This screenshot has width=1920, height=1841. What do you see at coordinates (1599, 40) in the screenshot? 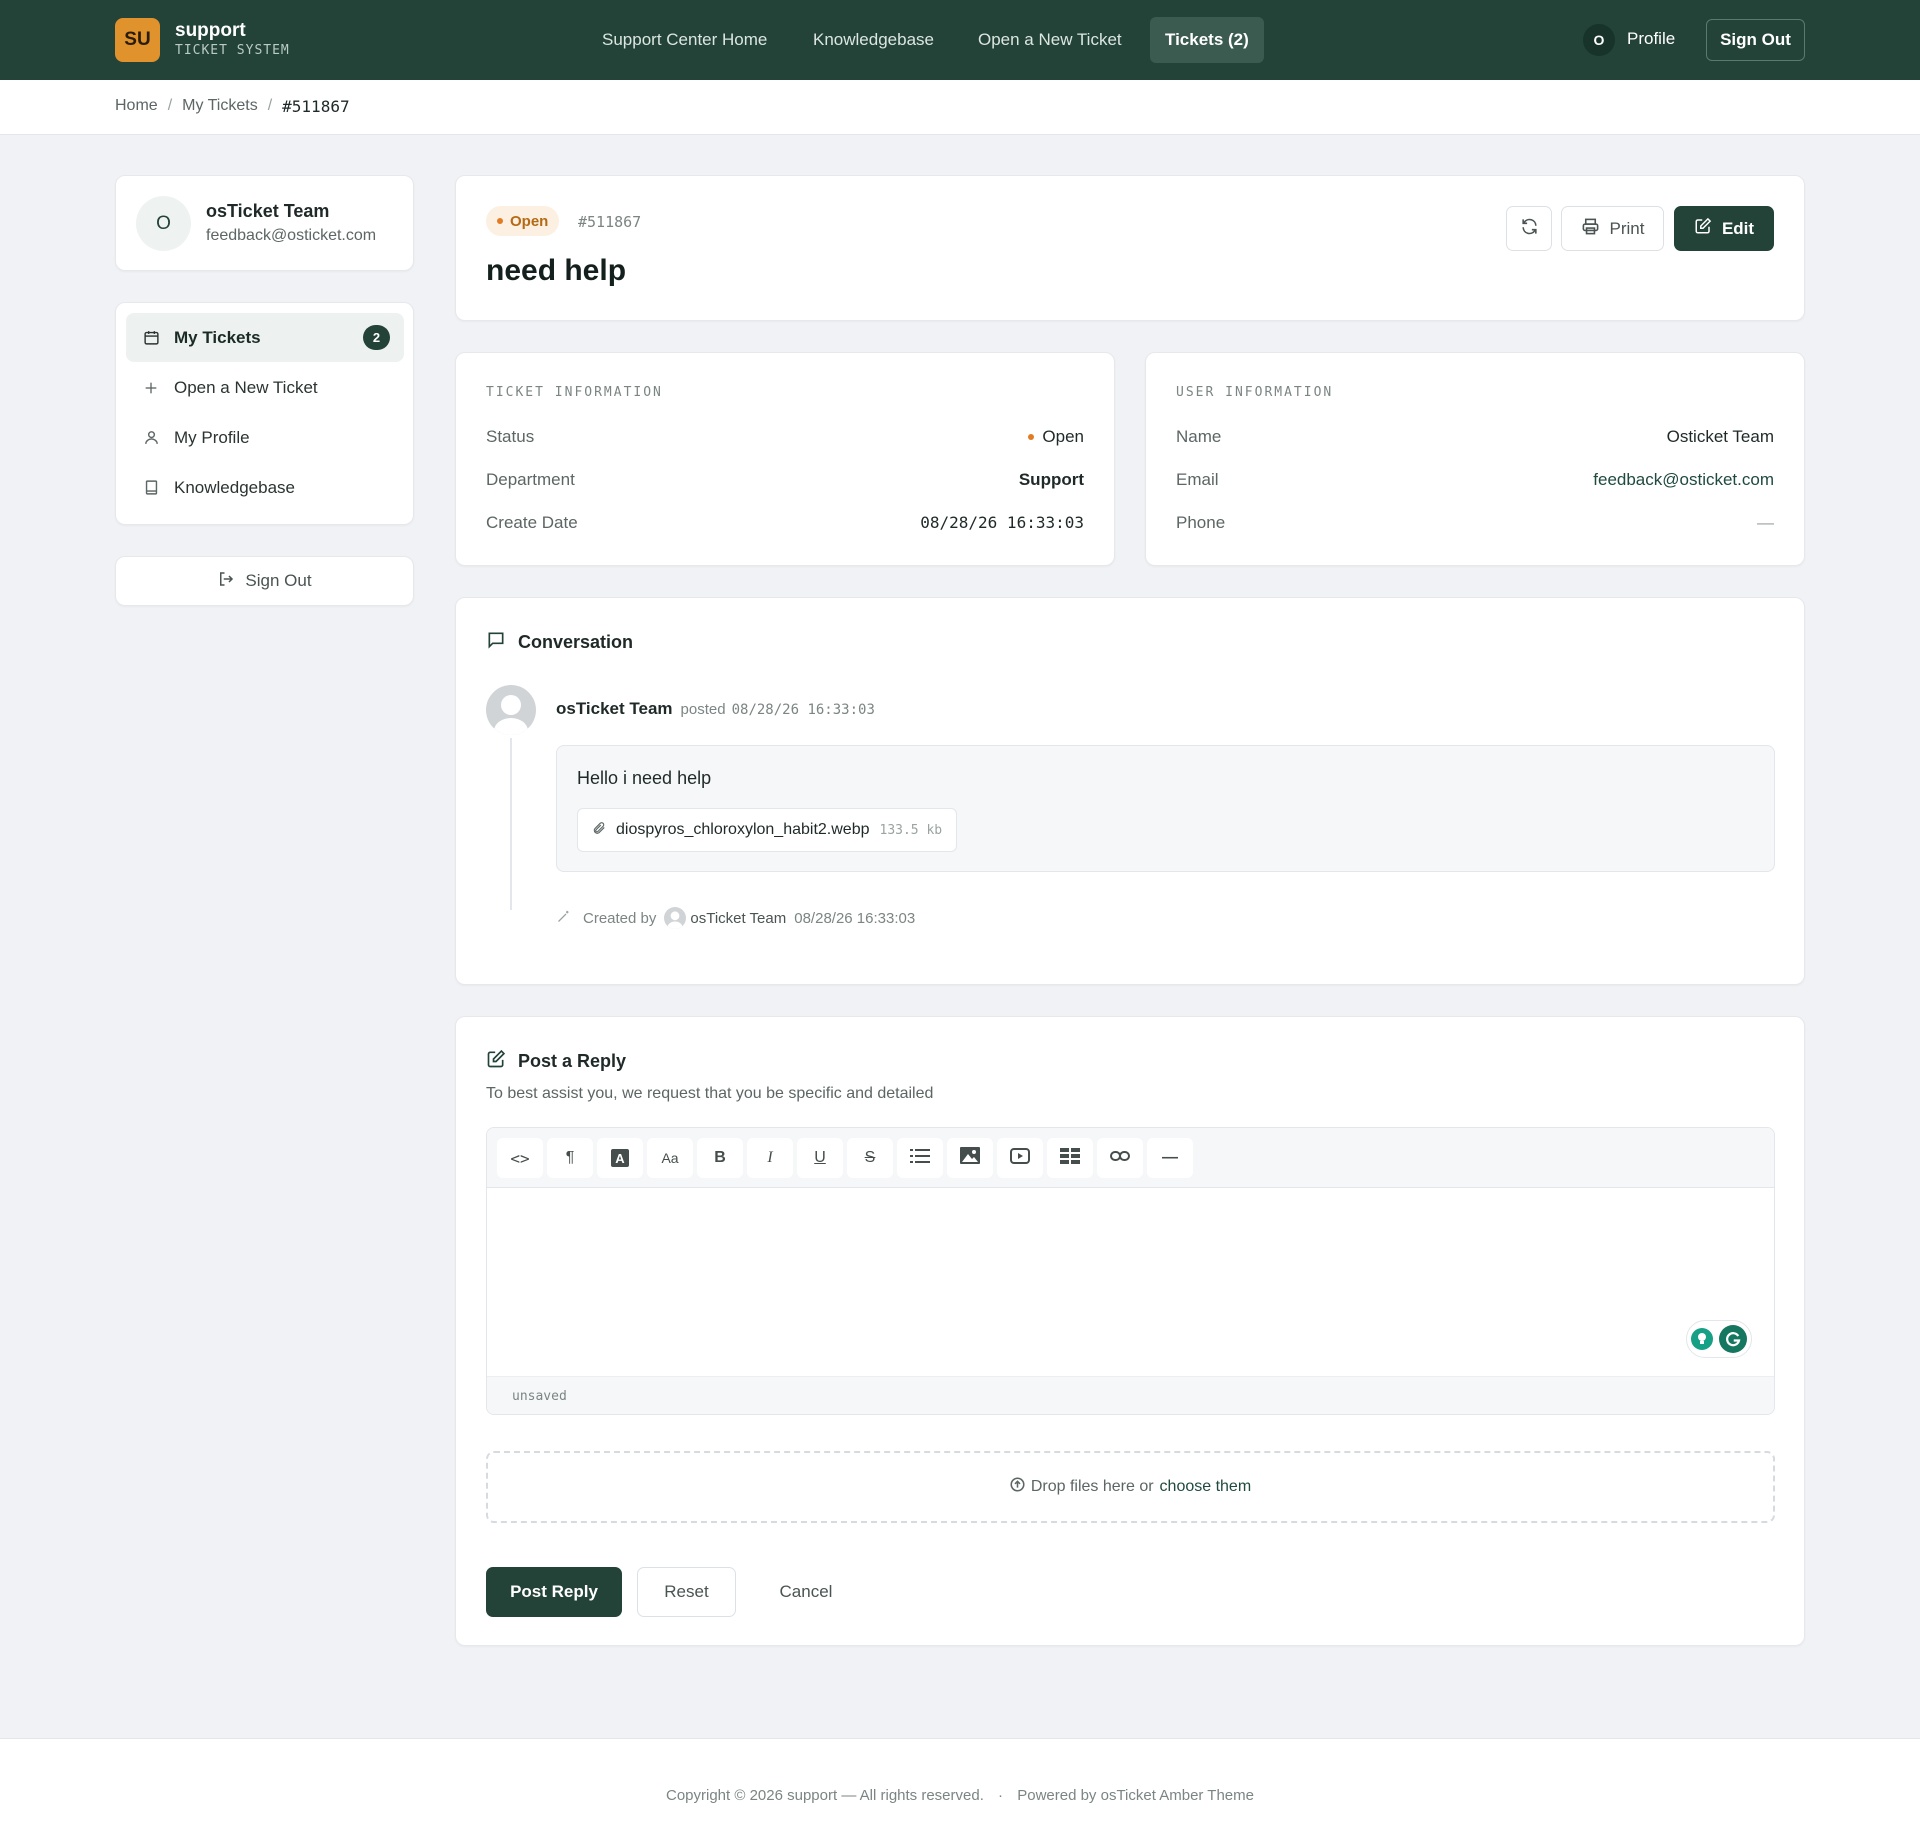
I see `profile-avatar: O` at bounding box center [1599, 40].